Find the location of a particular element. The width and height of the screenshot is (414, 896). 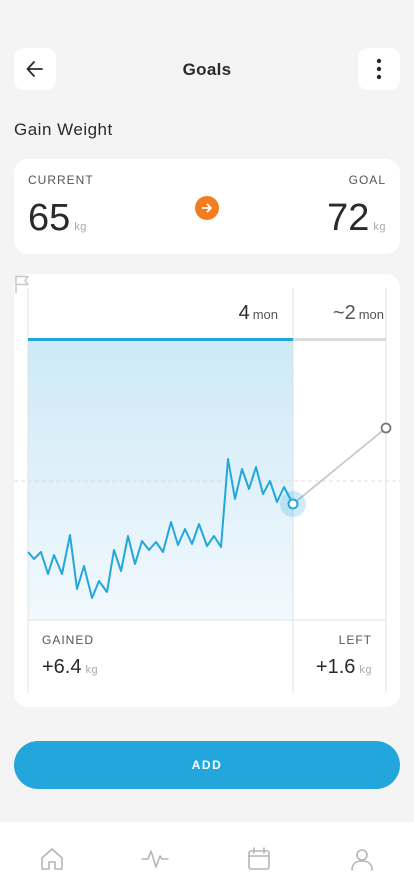

tab-home is located at coordinates (52, 861).